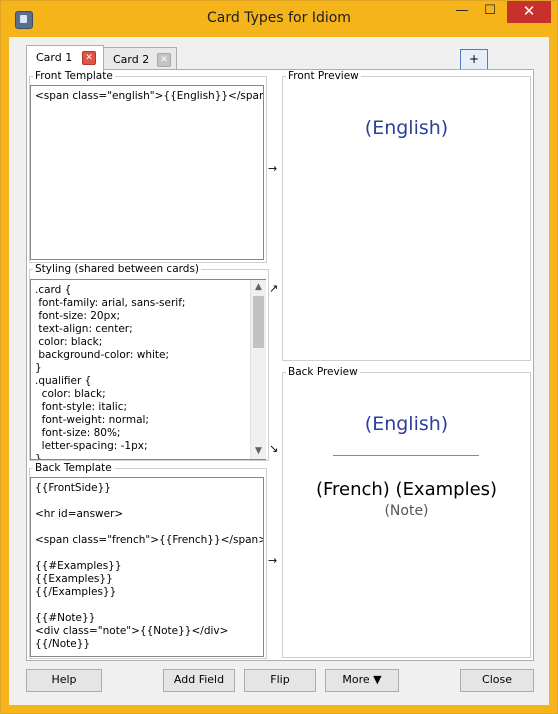  What do you see at coordinates (258, 369) in the screenshot?
I see `styling-scrollbar: ▲ ▼` at bounding box center [258, 369].